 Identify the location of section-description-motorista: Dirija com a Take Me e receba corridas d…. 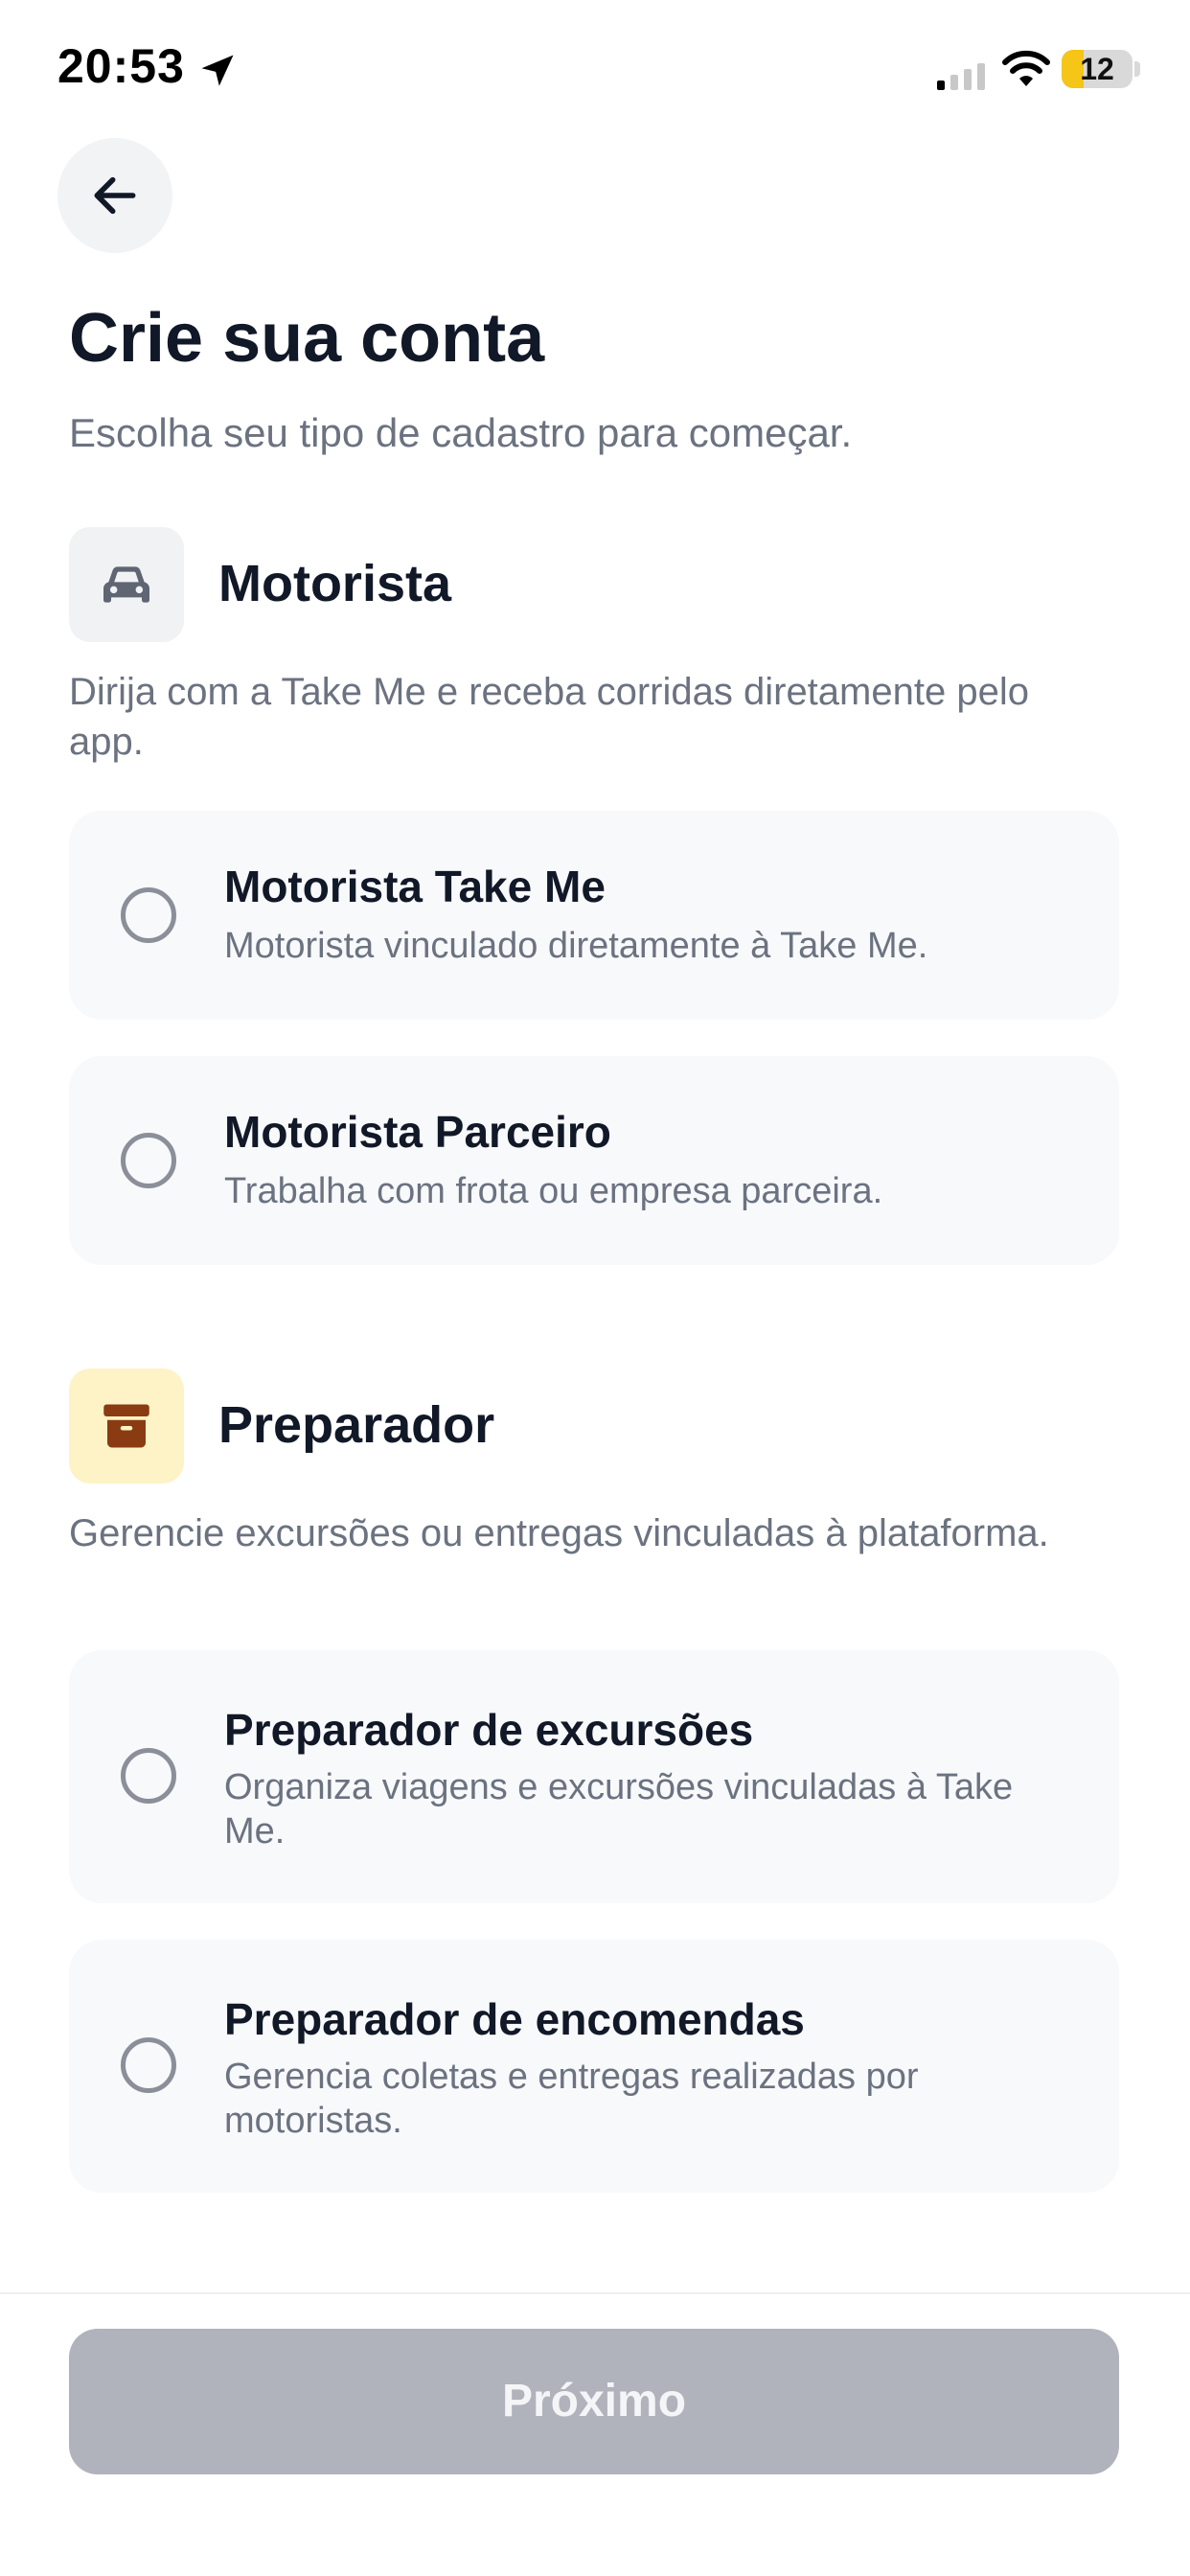
(549, 717).